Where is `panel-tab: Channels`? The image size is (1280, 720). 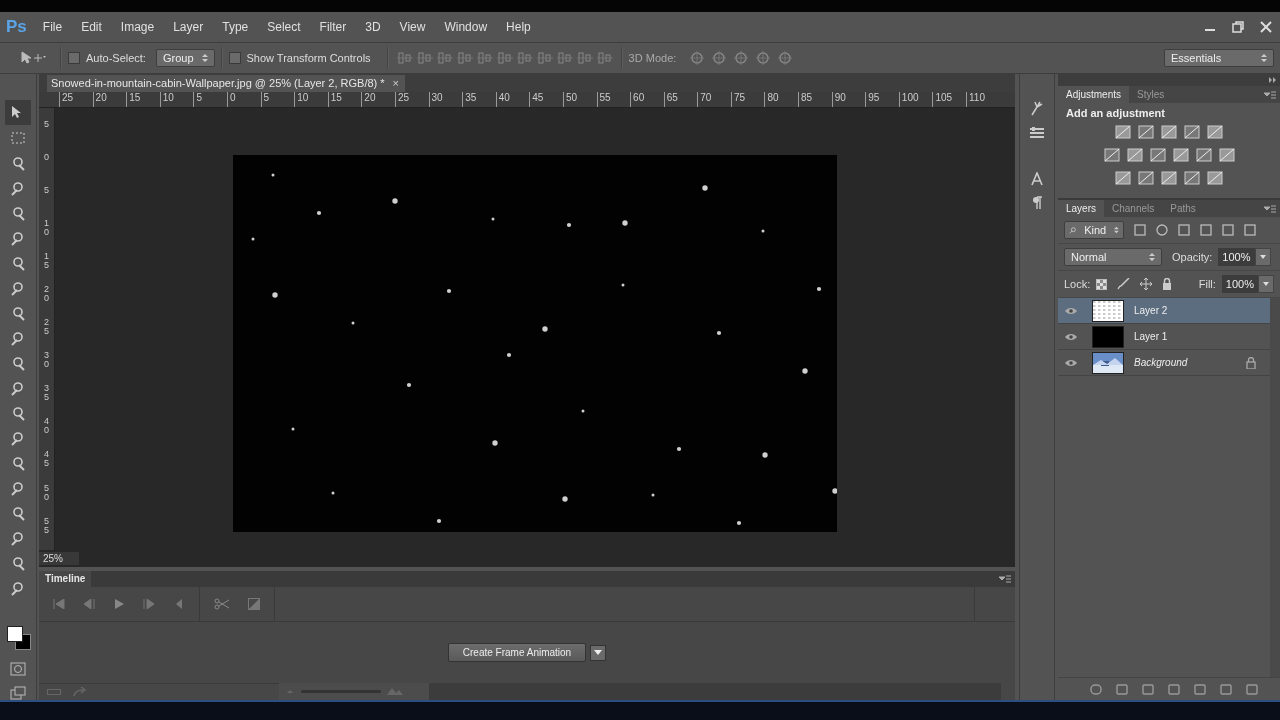 panel-tab: Channels is located at coordinates (1133, 208).